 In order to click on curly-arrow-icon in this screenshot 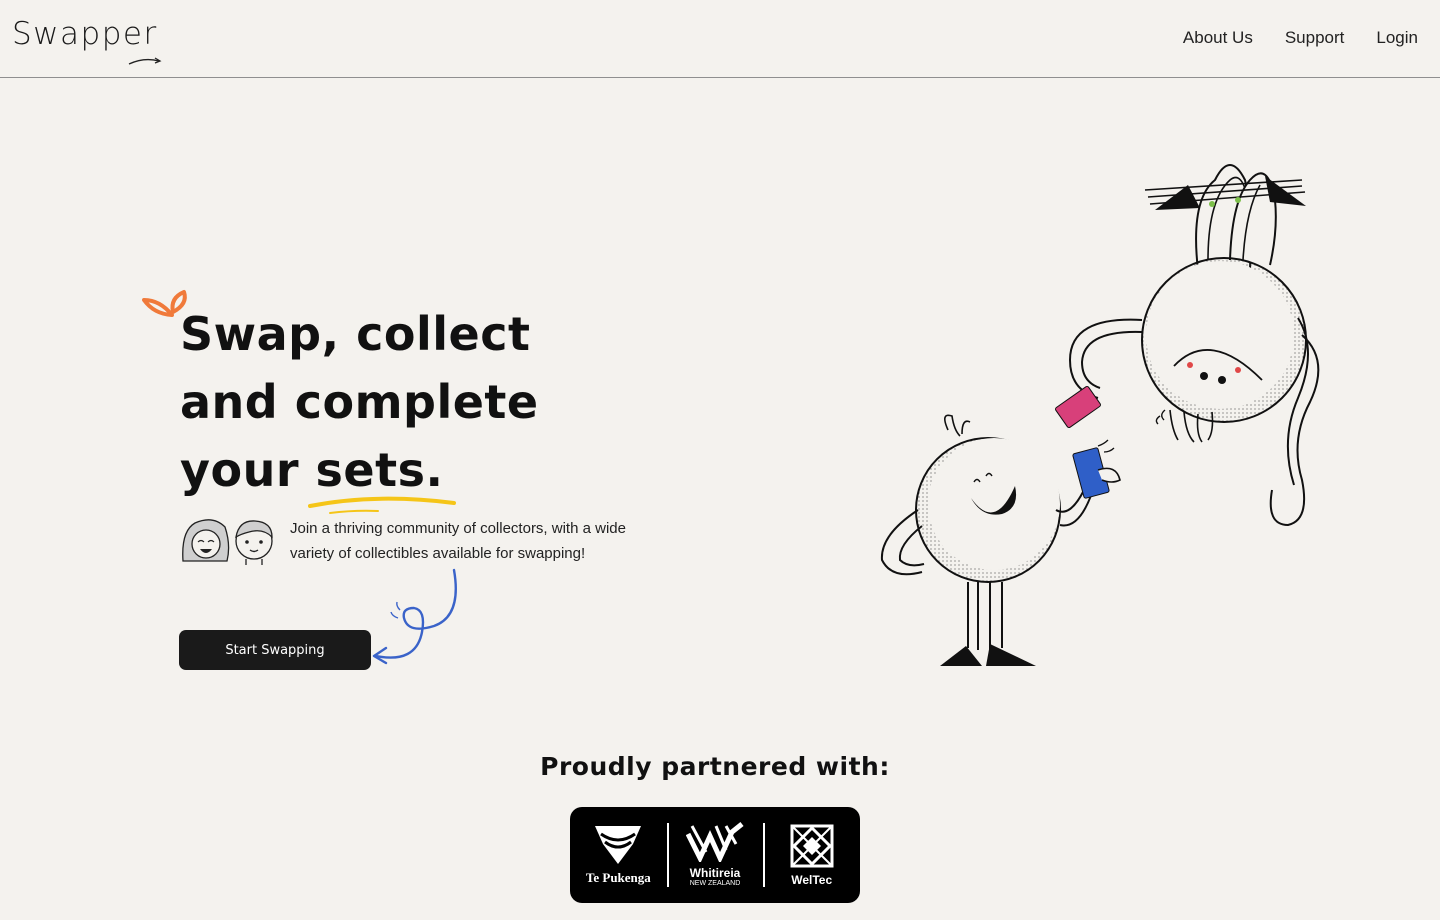, I will do `click(414, 616)`.